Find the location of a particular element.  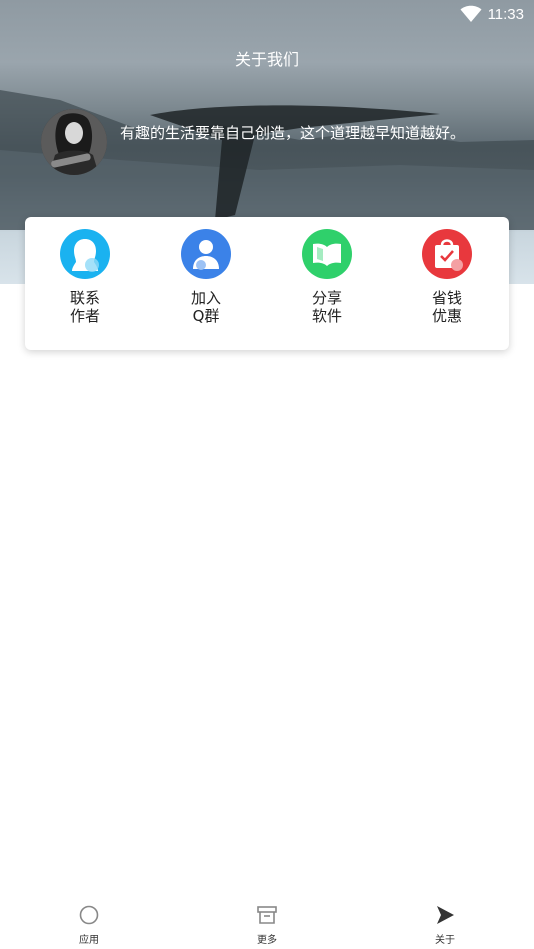

avatar-image is located at coordinates (74, 142).